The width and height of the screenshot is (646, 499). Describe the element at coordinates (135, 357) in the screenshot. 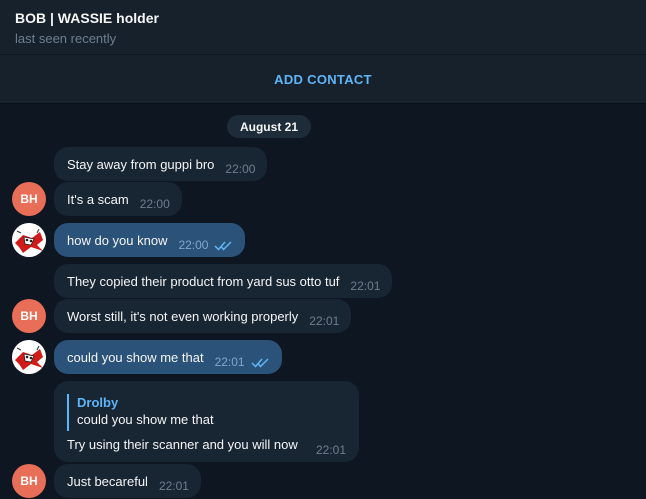

I see `message-text: could you show me that` at that location.